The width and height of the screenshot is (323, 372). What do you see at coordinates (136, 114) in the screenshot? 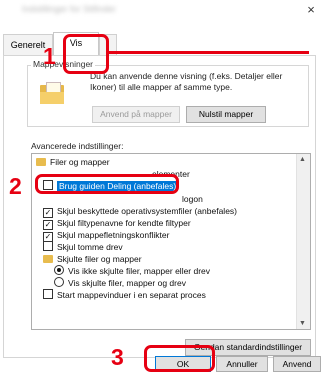
I see `apply-to-folders-button: Anvend på mapper` at bounding box center [136, 114].